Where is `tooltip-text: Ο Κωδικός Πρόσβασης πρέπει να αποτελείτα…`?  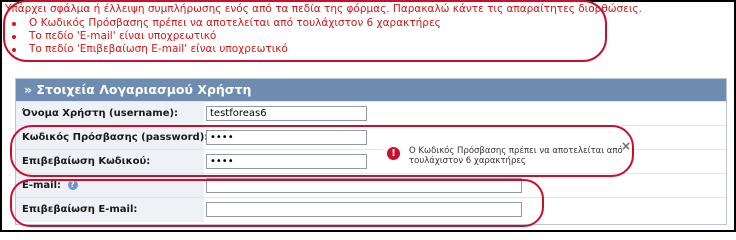 tooltip-text: Ο Κωδικός Πρόσβασης πρέπει να αποτελείτα… is located at coordinates (516, 156).